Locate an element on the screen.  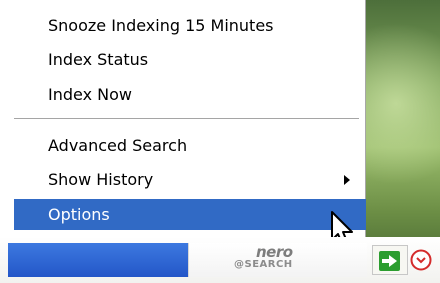
chevron-right-icon is located at coordinates (347, 180).